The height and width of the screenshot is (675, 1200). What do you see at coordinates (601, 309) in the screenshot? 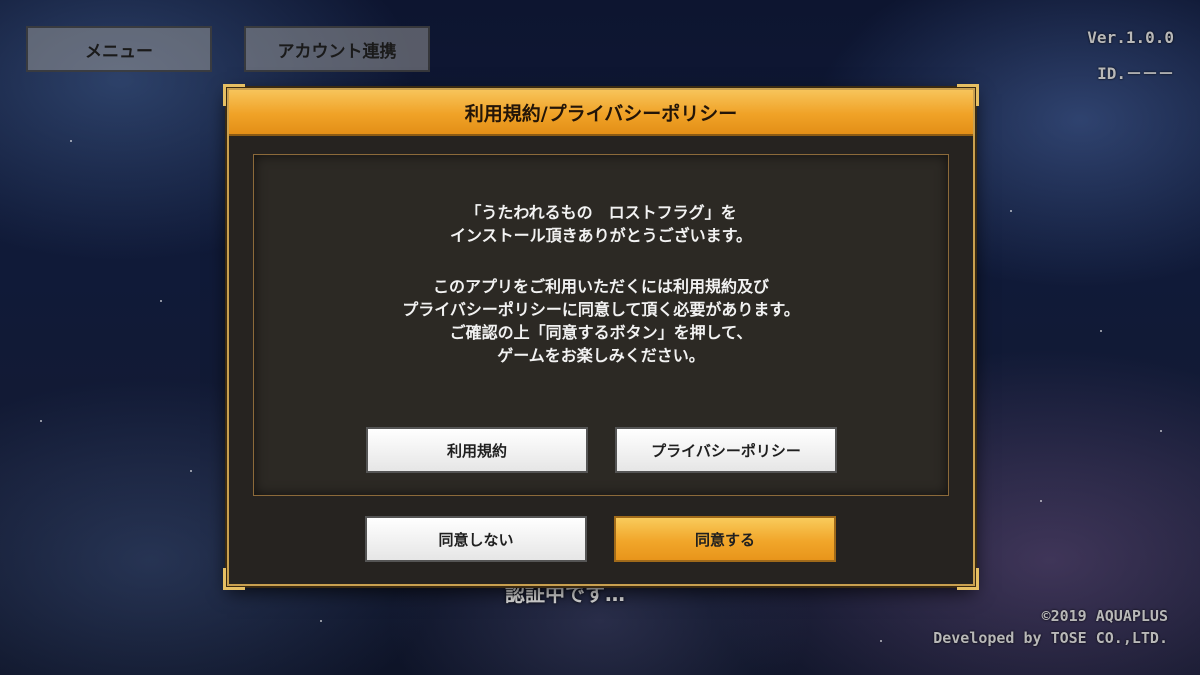
I see `message-line: プライバシーポリシーに同意して頂く必要があります。` at bounding box center [601, 309].